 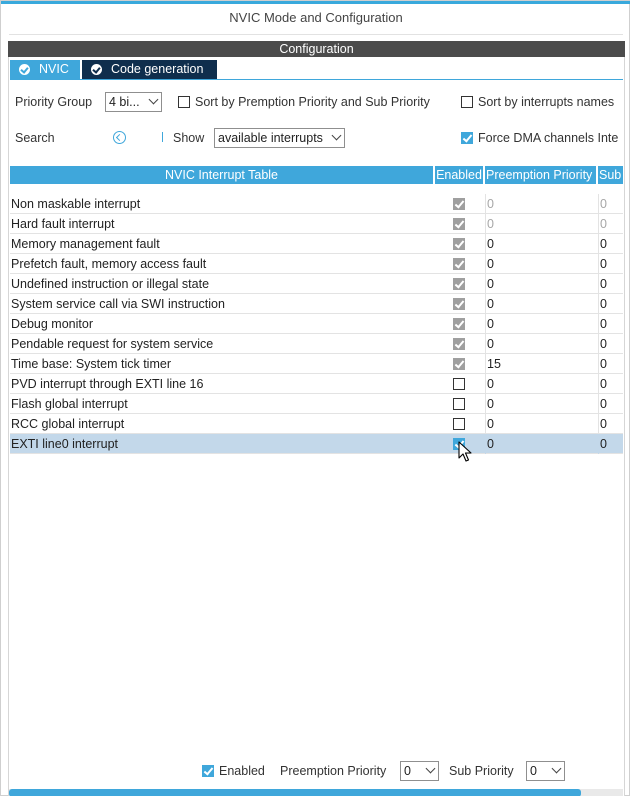 What do you see at coordinates (316, 17) in the screenshot?
I see `window-title: NVIC Mode and Configuration` at bounding box center [316, 17].